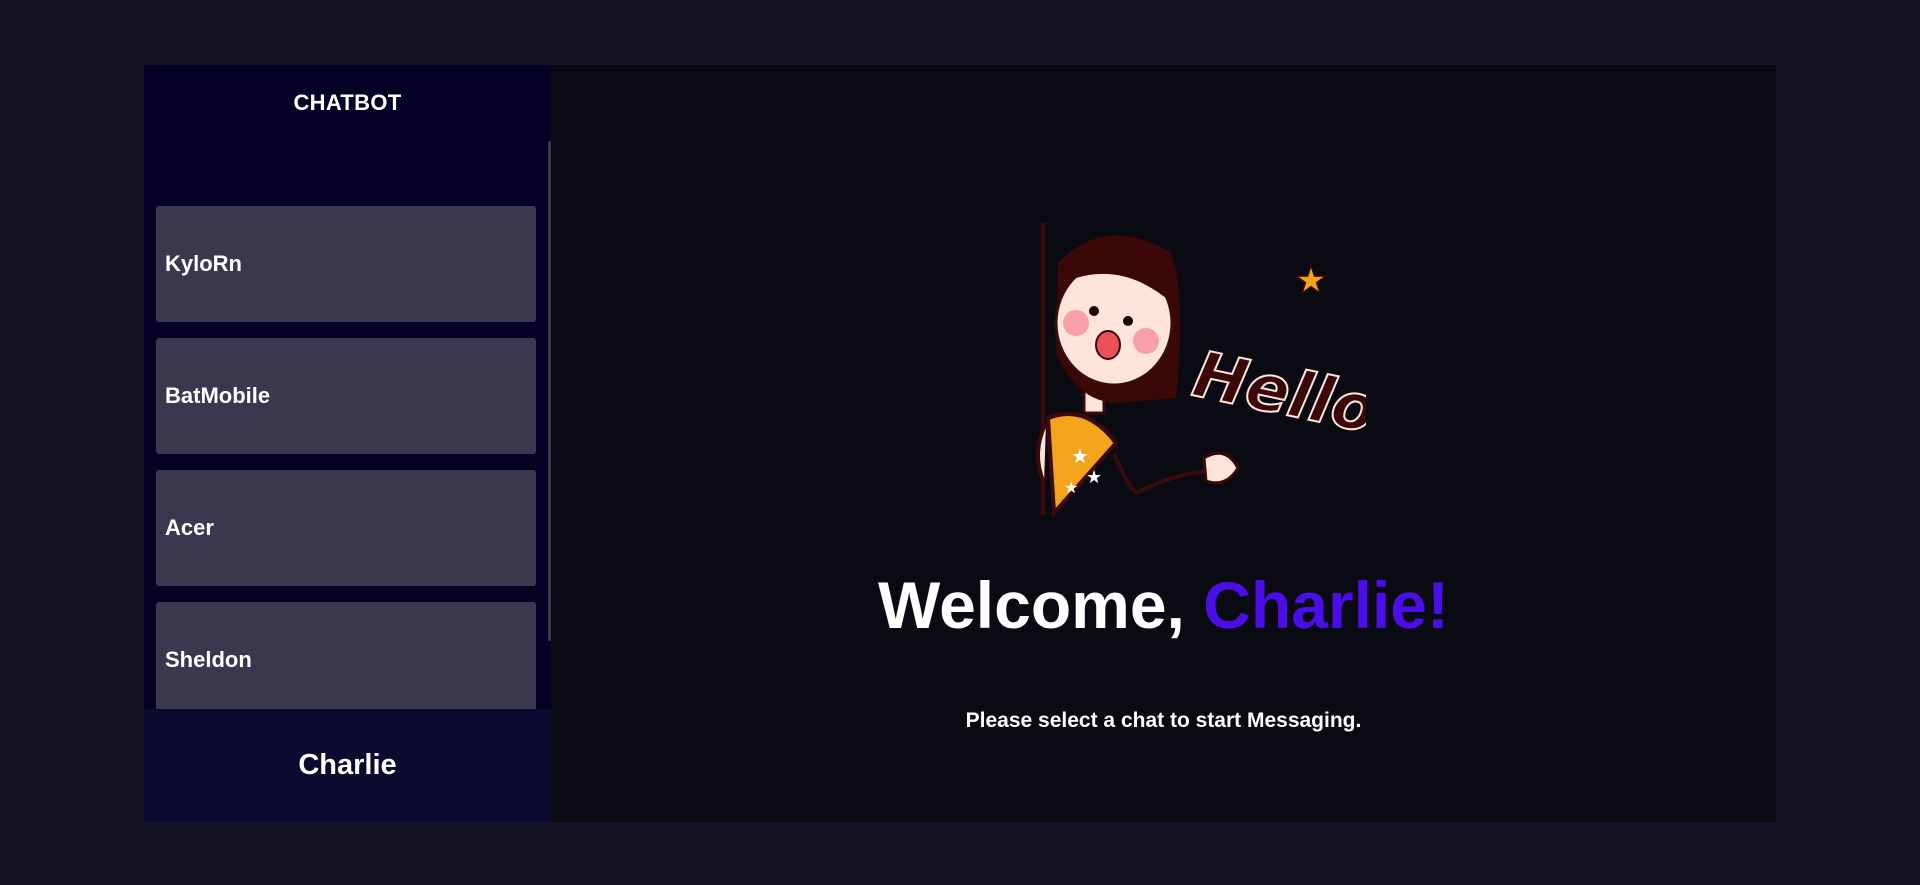 Image resolution: width=1920 pixels, height=885 pixels. I want to click on welcome-heading: Welcome, Charlie!, so click(1163, 605).